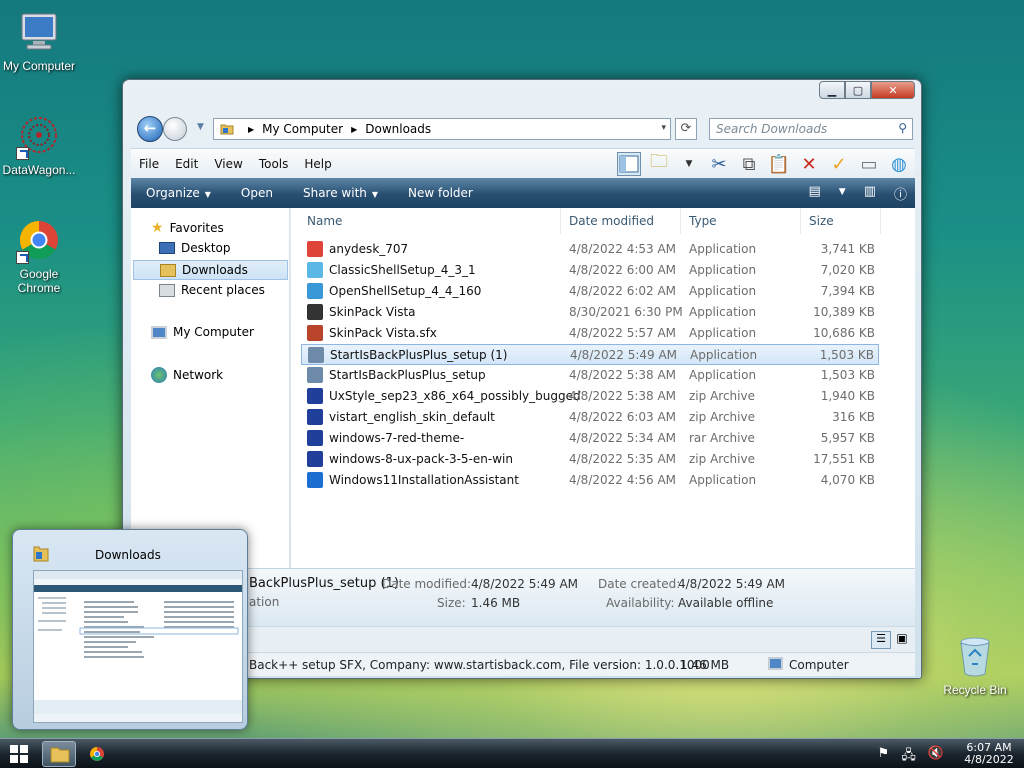 This screenshot has width=1024, height=768. What do you see at coordinates (212, 290) in the screenshot?
I see `nav-recent-places: Recent places` at bounding box center [212, 290].